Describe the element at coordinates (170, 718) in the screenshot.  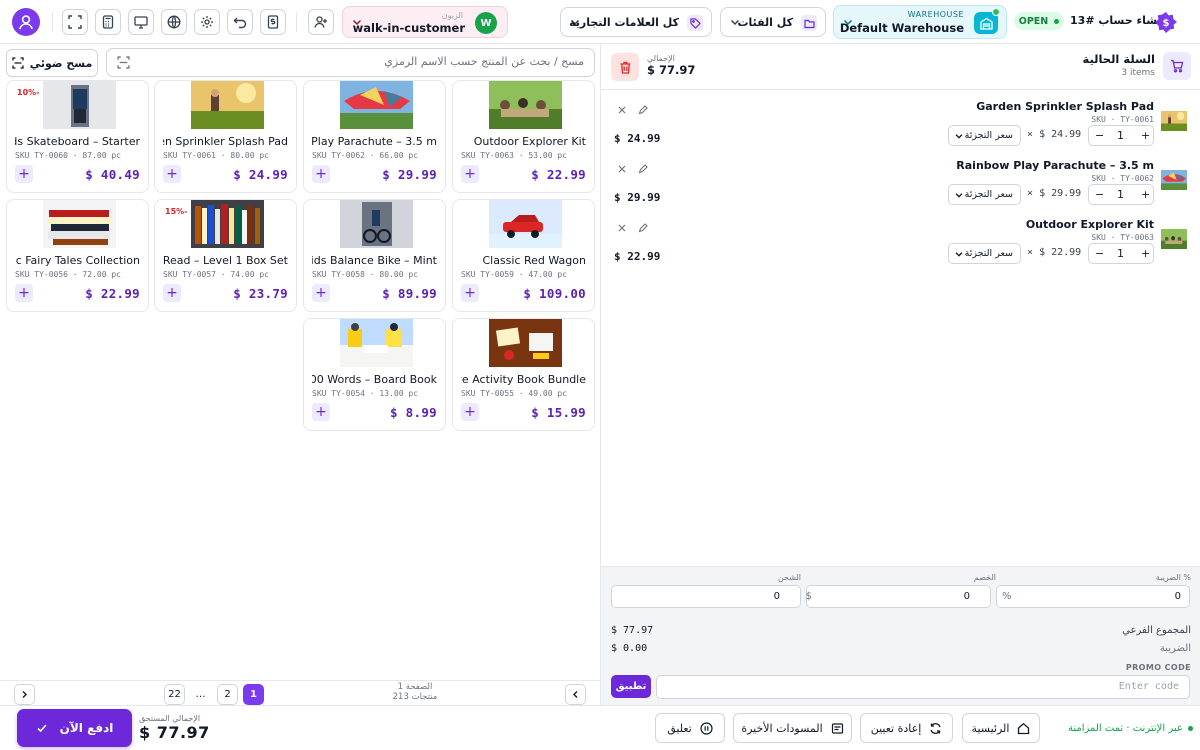
I see `grand-total-label: الإجمالي المستحق` at that location.